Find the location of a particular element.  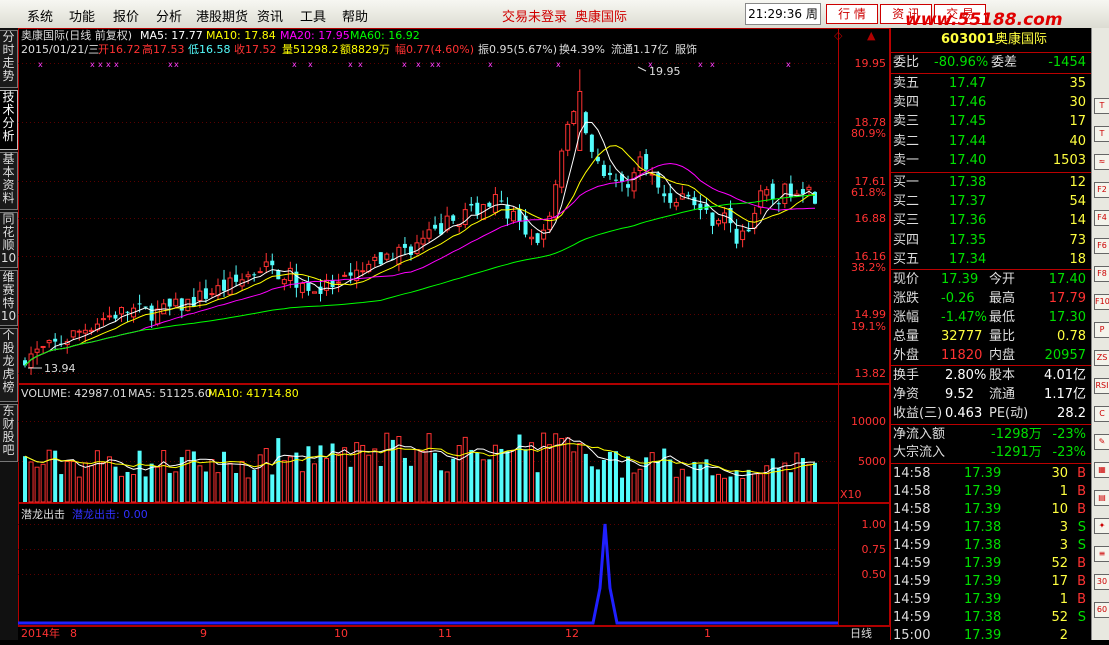

toolbar-icon: ▤ is located at coordinates (1101, 498).